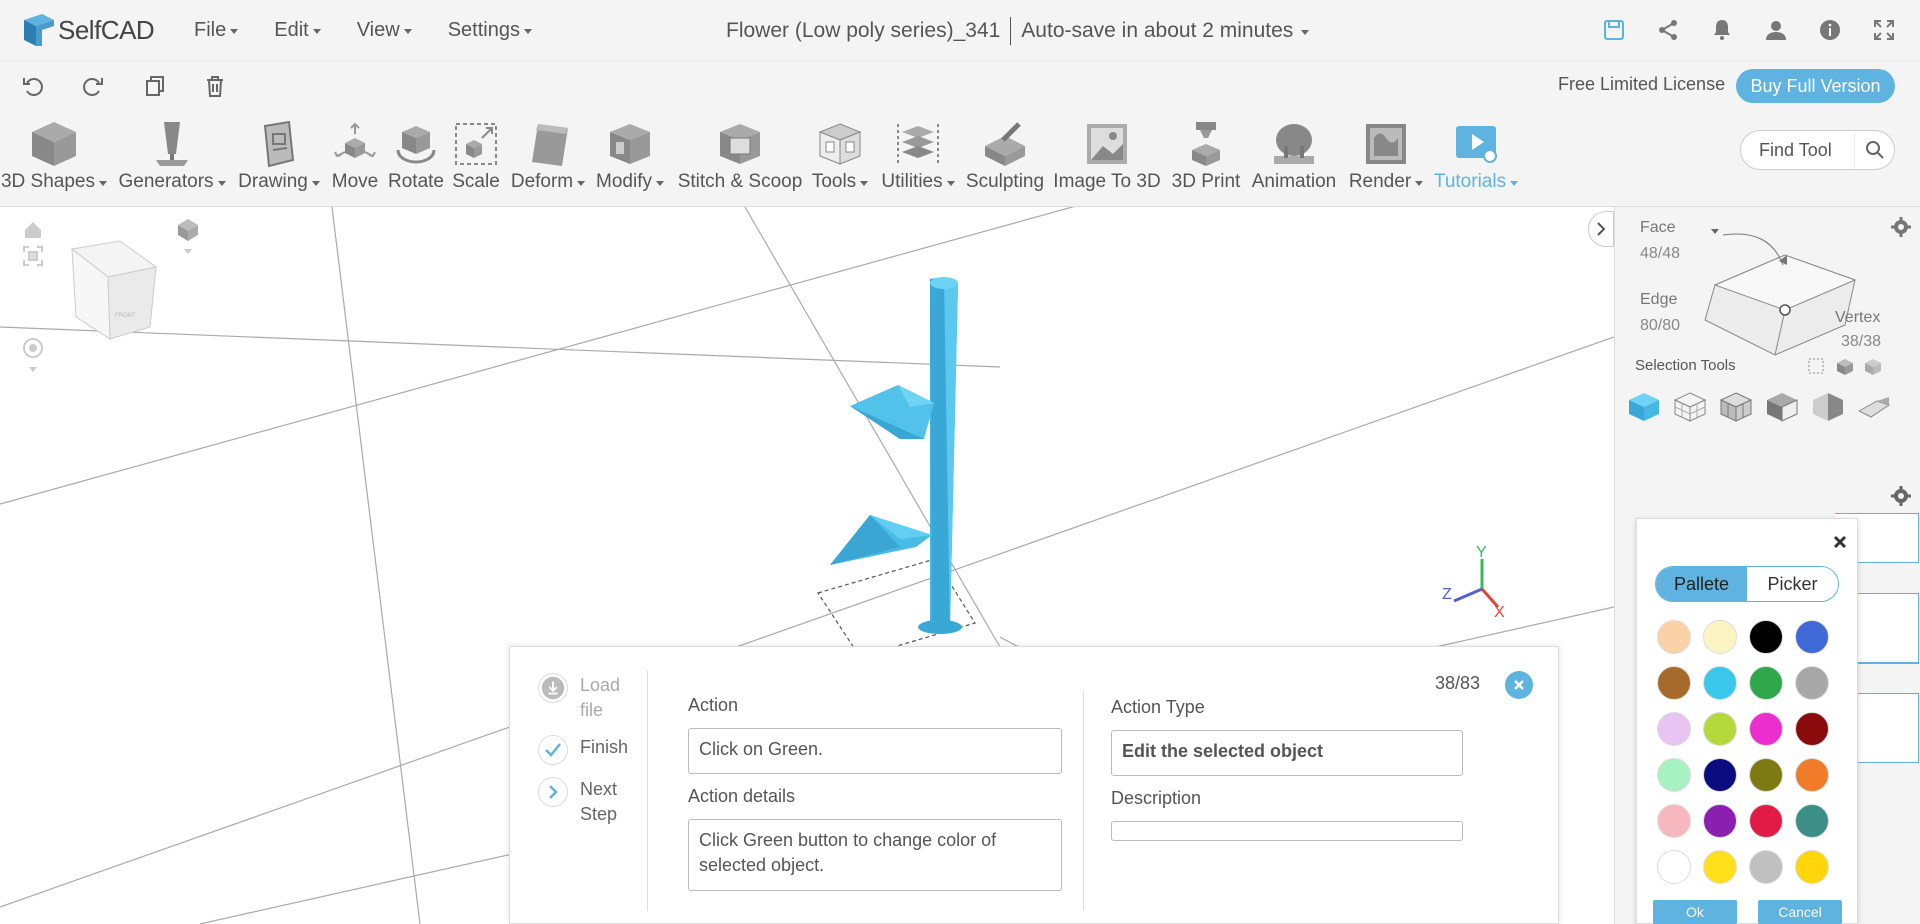 This screenshot has width=1920, height=924. Describe the element at coordinates (1759, 407) in the screenshot. I see `selection-tool-row` at that location.